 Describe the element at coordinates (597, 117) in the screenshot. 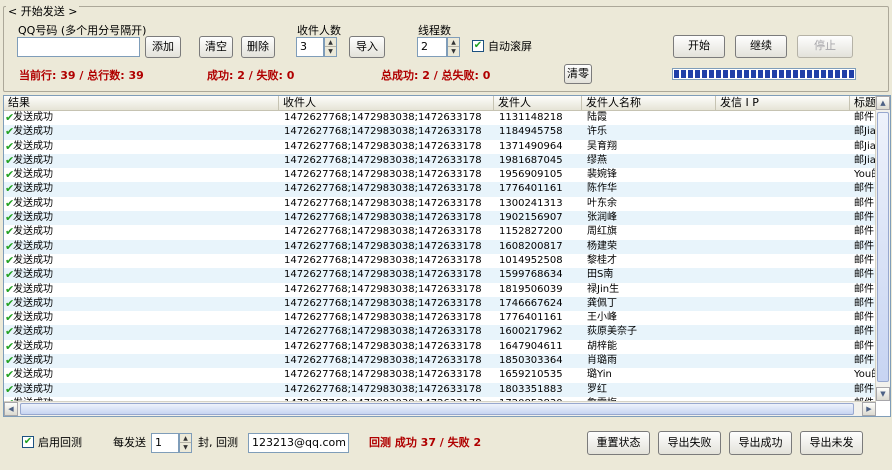

I see `cell-sender-name: 陆霞` at that location.